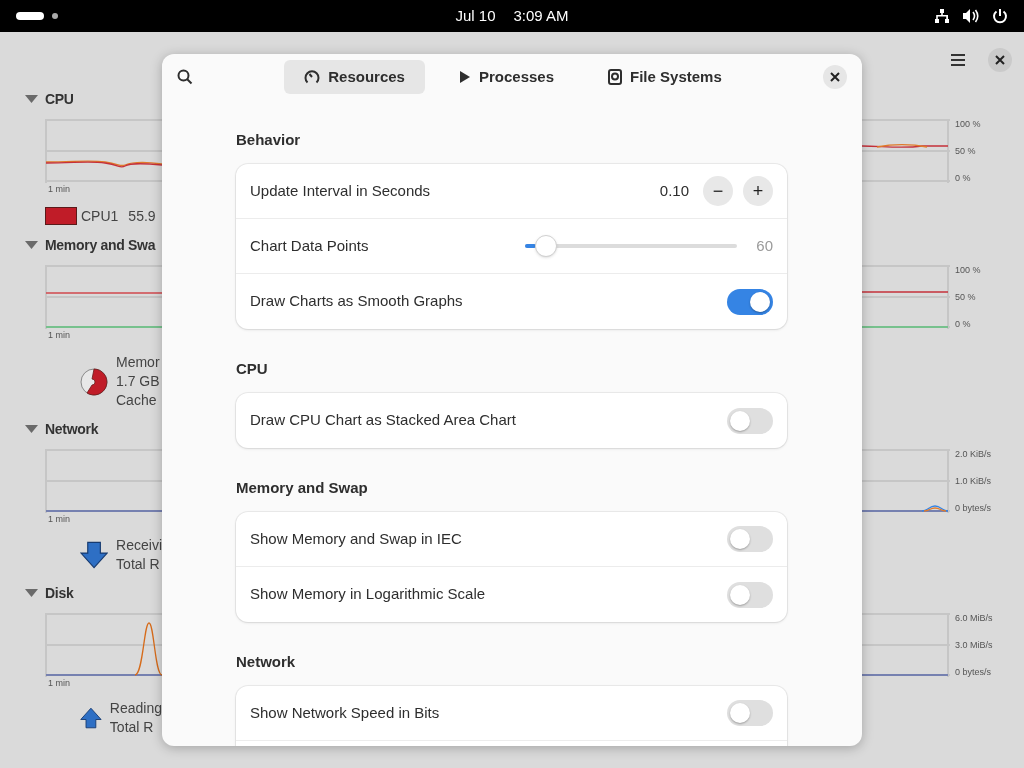 The height and width of the screenshot is (768, 1024). What do you see at coordinates (345, 712) in the screenshot?
I see `setting-label: Show Network Speed in Bits` at bounding box center [345, 712].